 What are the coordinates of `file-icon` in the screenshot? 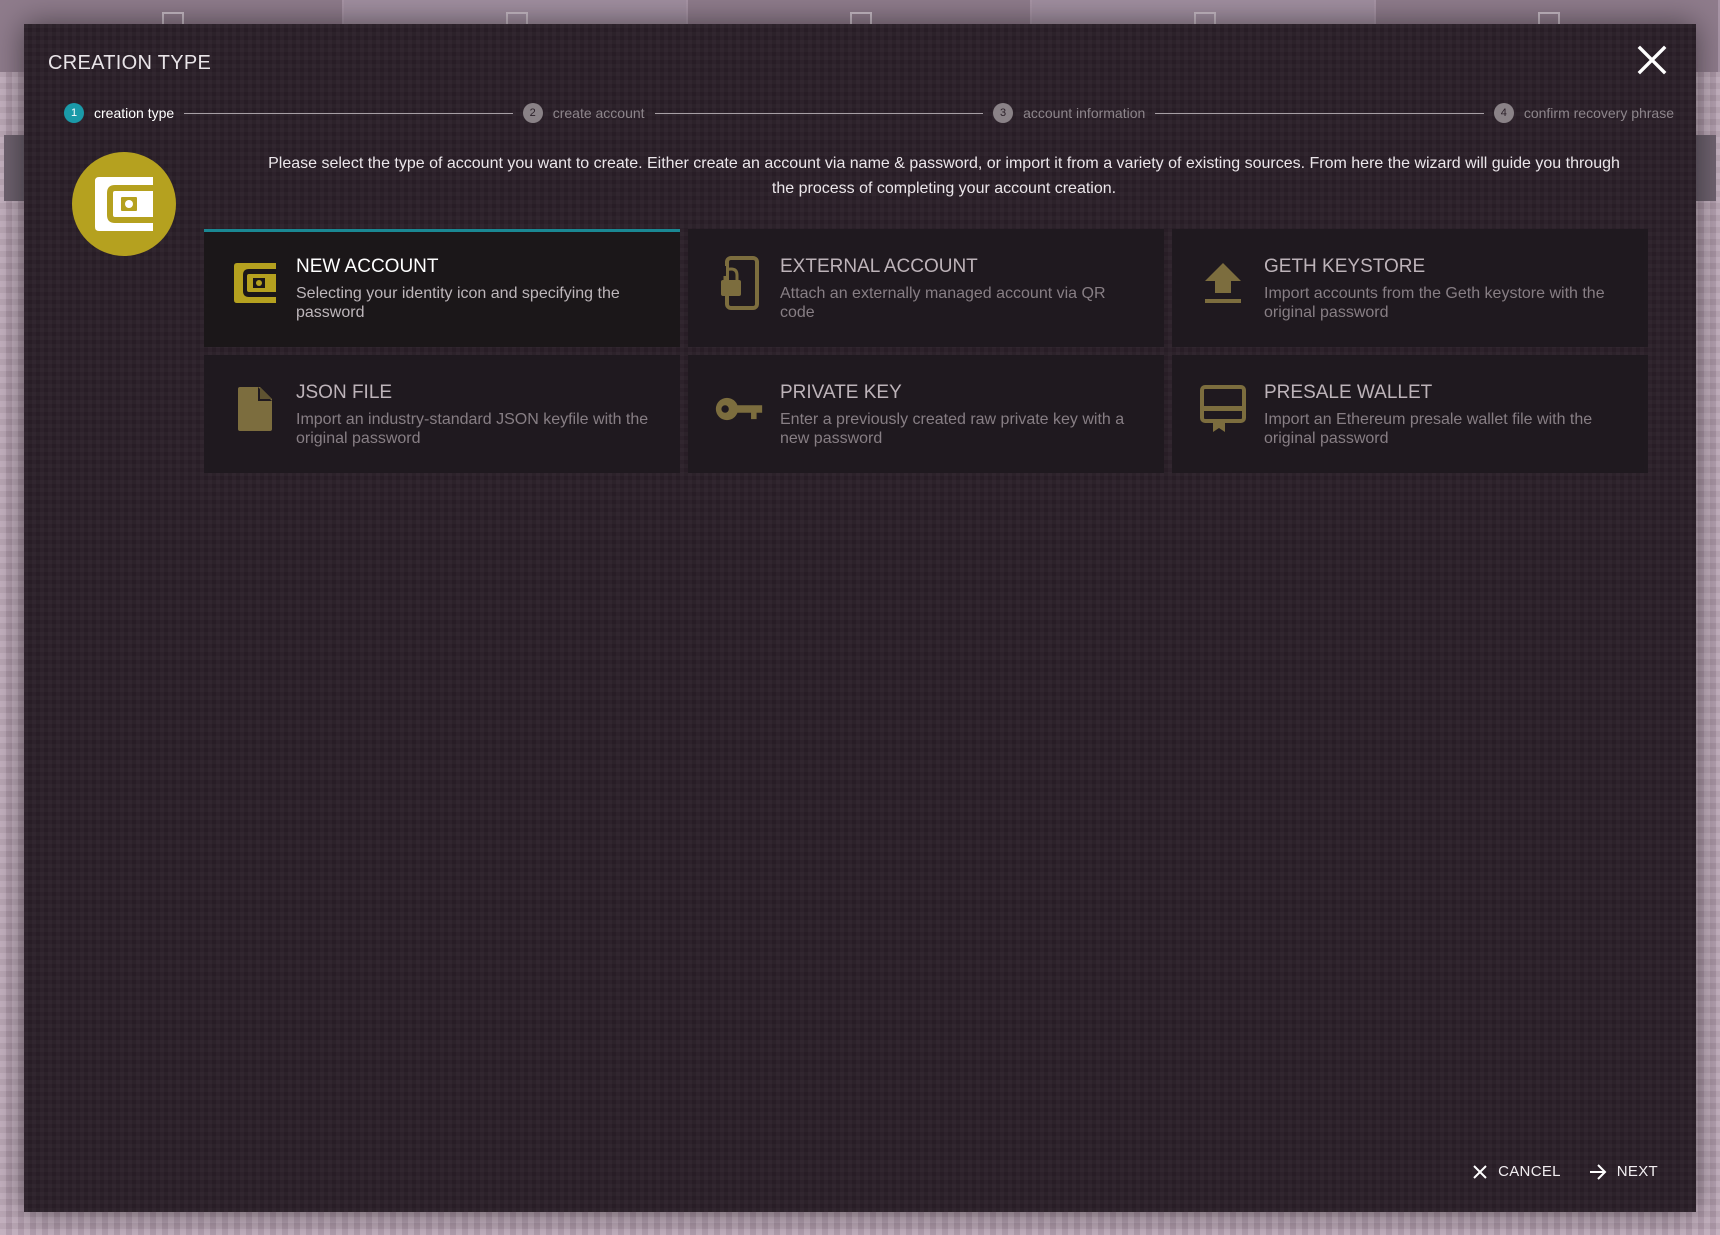 It's located at (255, 409).